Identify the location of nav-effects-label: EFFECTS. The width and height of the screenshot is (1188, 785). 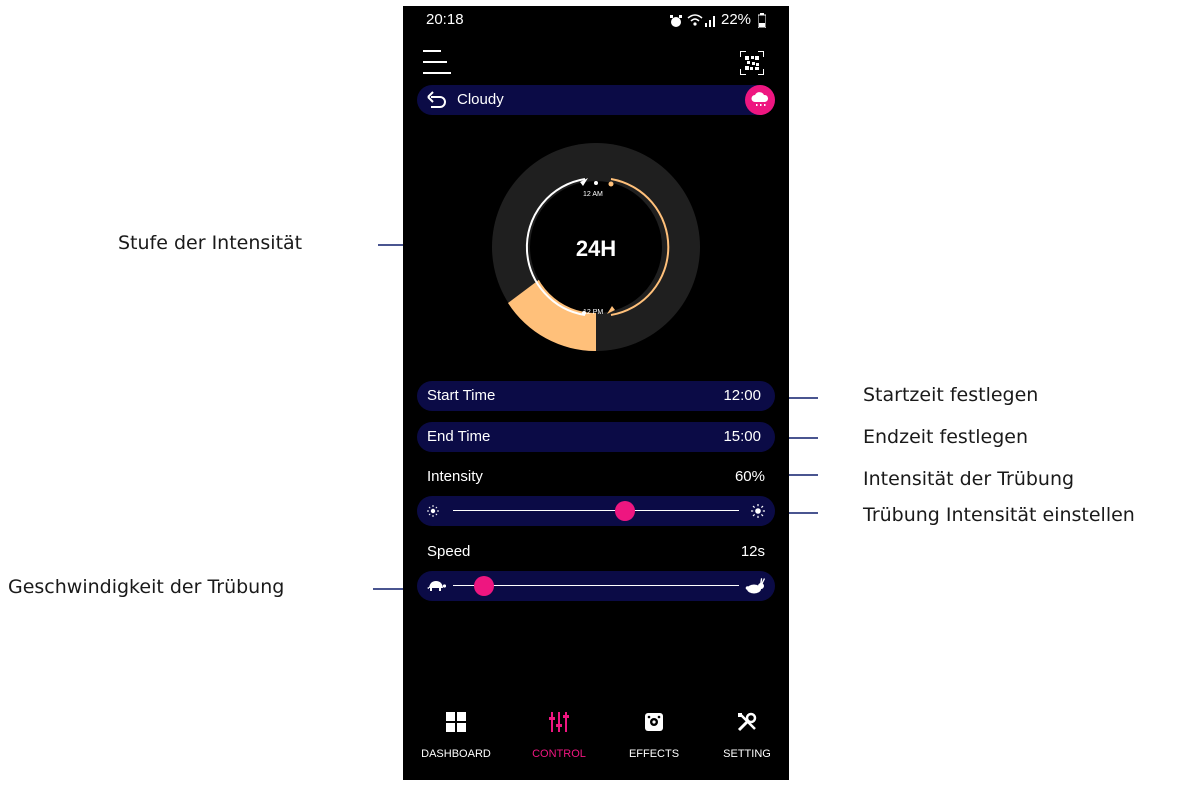
(654, 754).